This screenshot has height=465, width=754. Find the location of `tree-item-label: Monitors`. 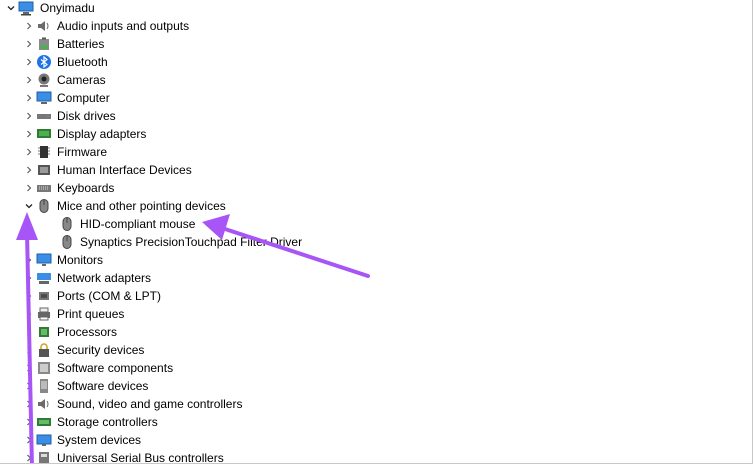

tree-item-label: Monitors is located at coordinates (80, 260).